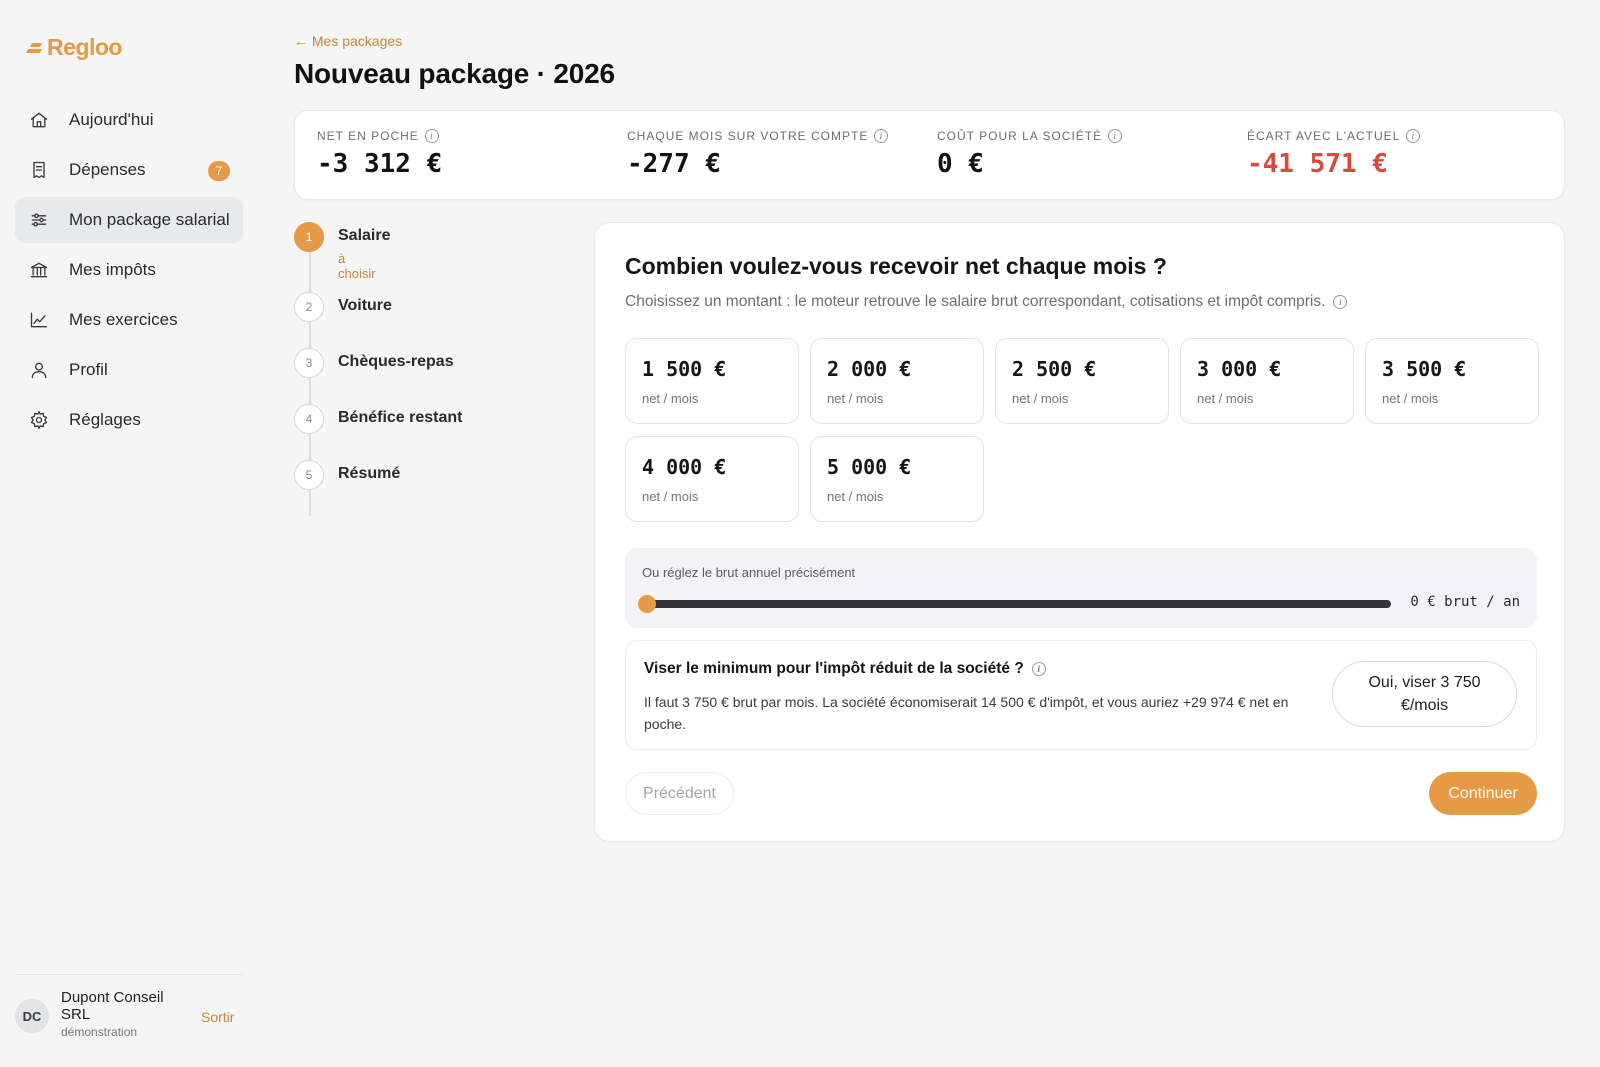  What do you see at coordinates (1014, 604) in the screenshot?
I see `gross-annual-slider` at bounding box center [1014, 604].